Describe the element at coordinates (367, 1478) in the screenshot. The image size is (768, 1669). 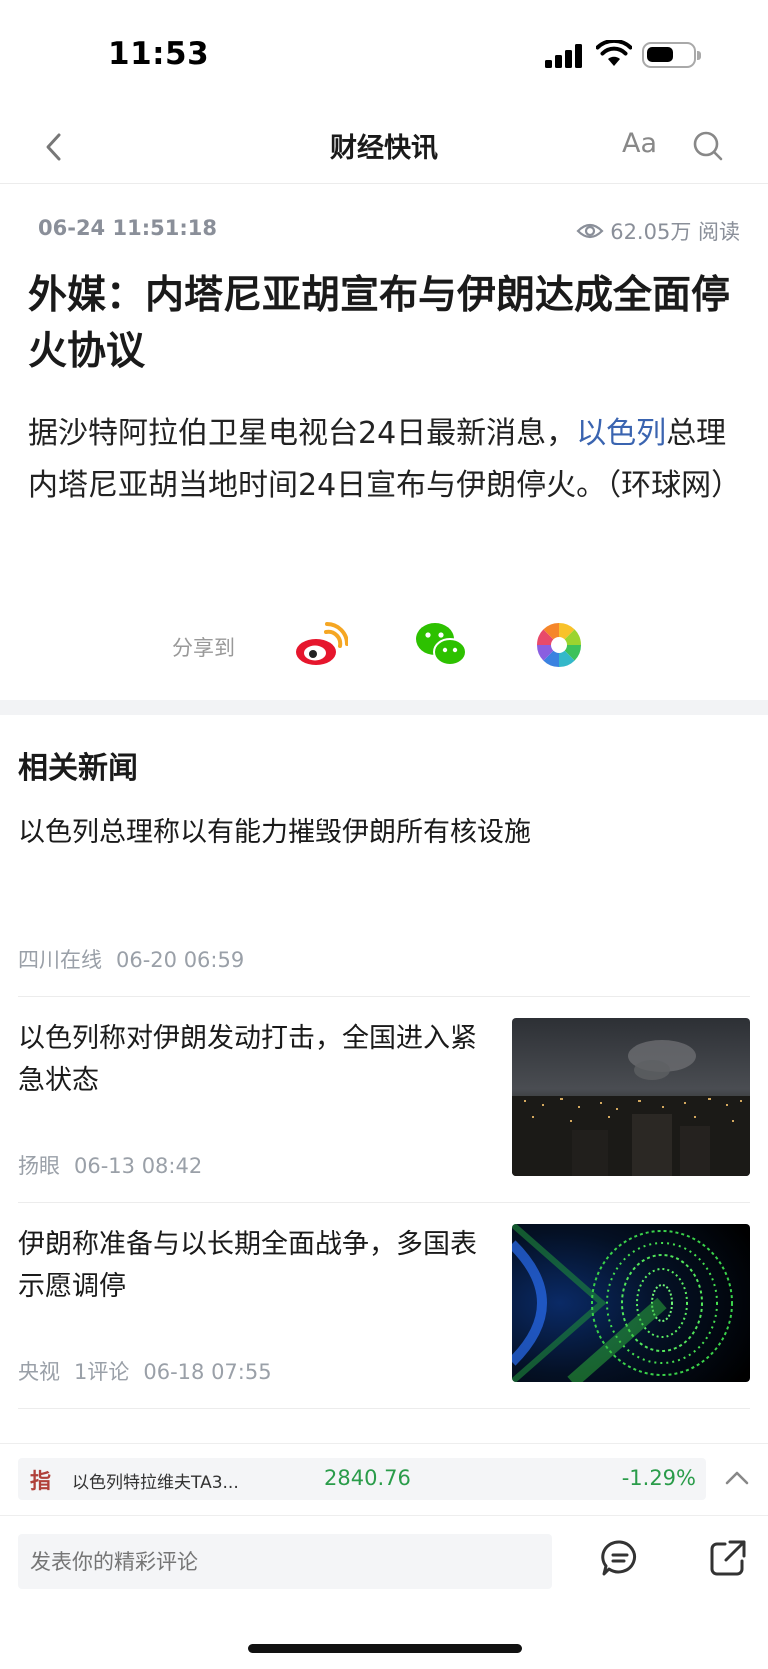
I see `ticker-price: 2840.76` at that location.